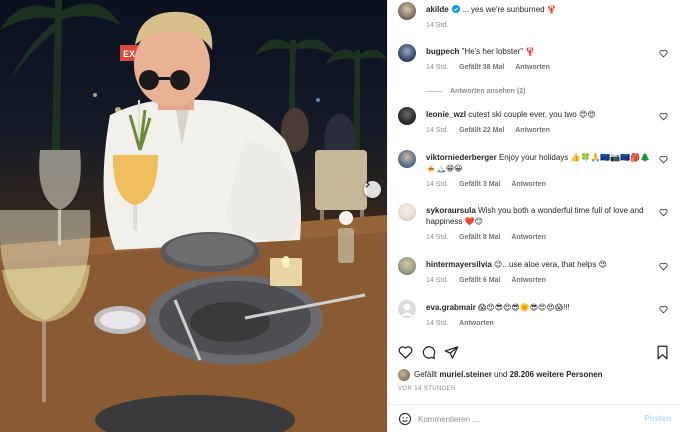 The image size is (680, 432). I want to click on caption-time: 14 Std., so click(437, 25).